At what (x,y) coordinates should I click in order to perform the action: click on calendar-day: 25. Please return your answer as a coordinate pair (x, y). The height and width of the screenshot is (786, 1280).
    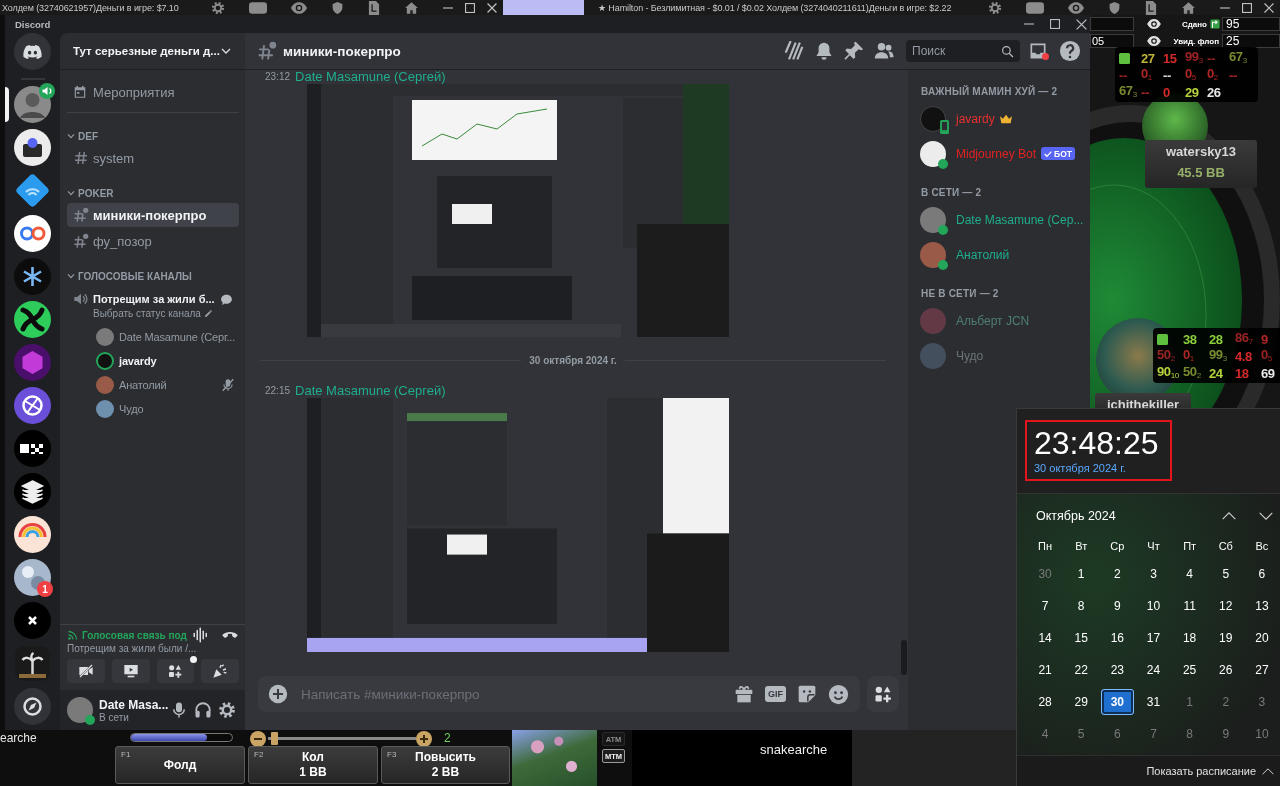
    Looking at the image, I should click on (1190, 670).